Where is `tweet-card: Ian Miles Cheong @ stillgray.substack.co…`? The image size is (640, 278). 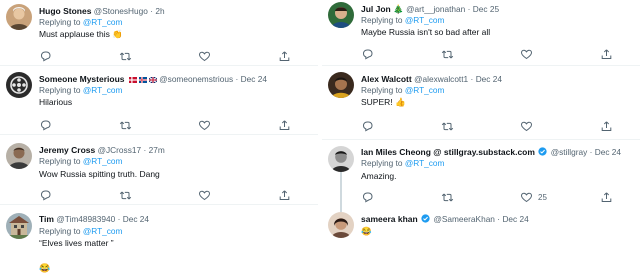
tweet-card: Ian Miles Cheong @ stillgray.substack.co… is located at coordinates (481, 173).